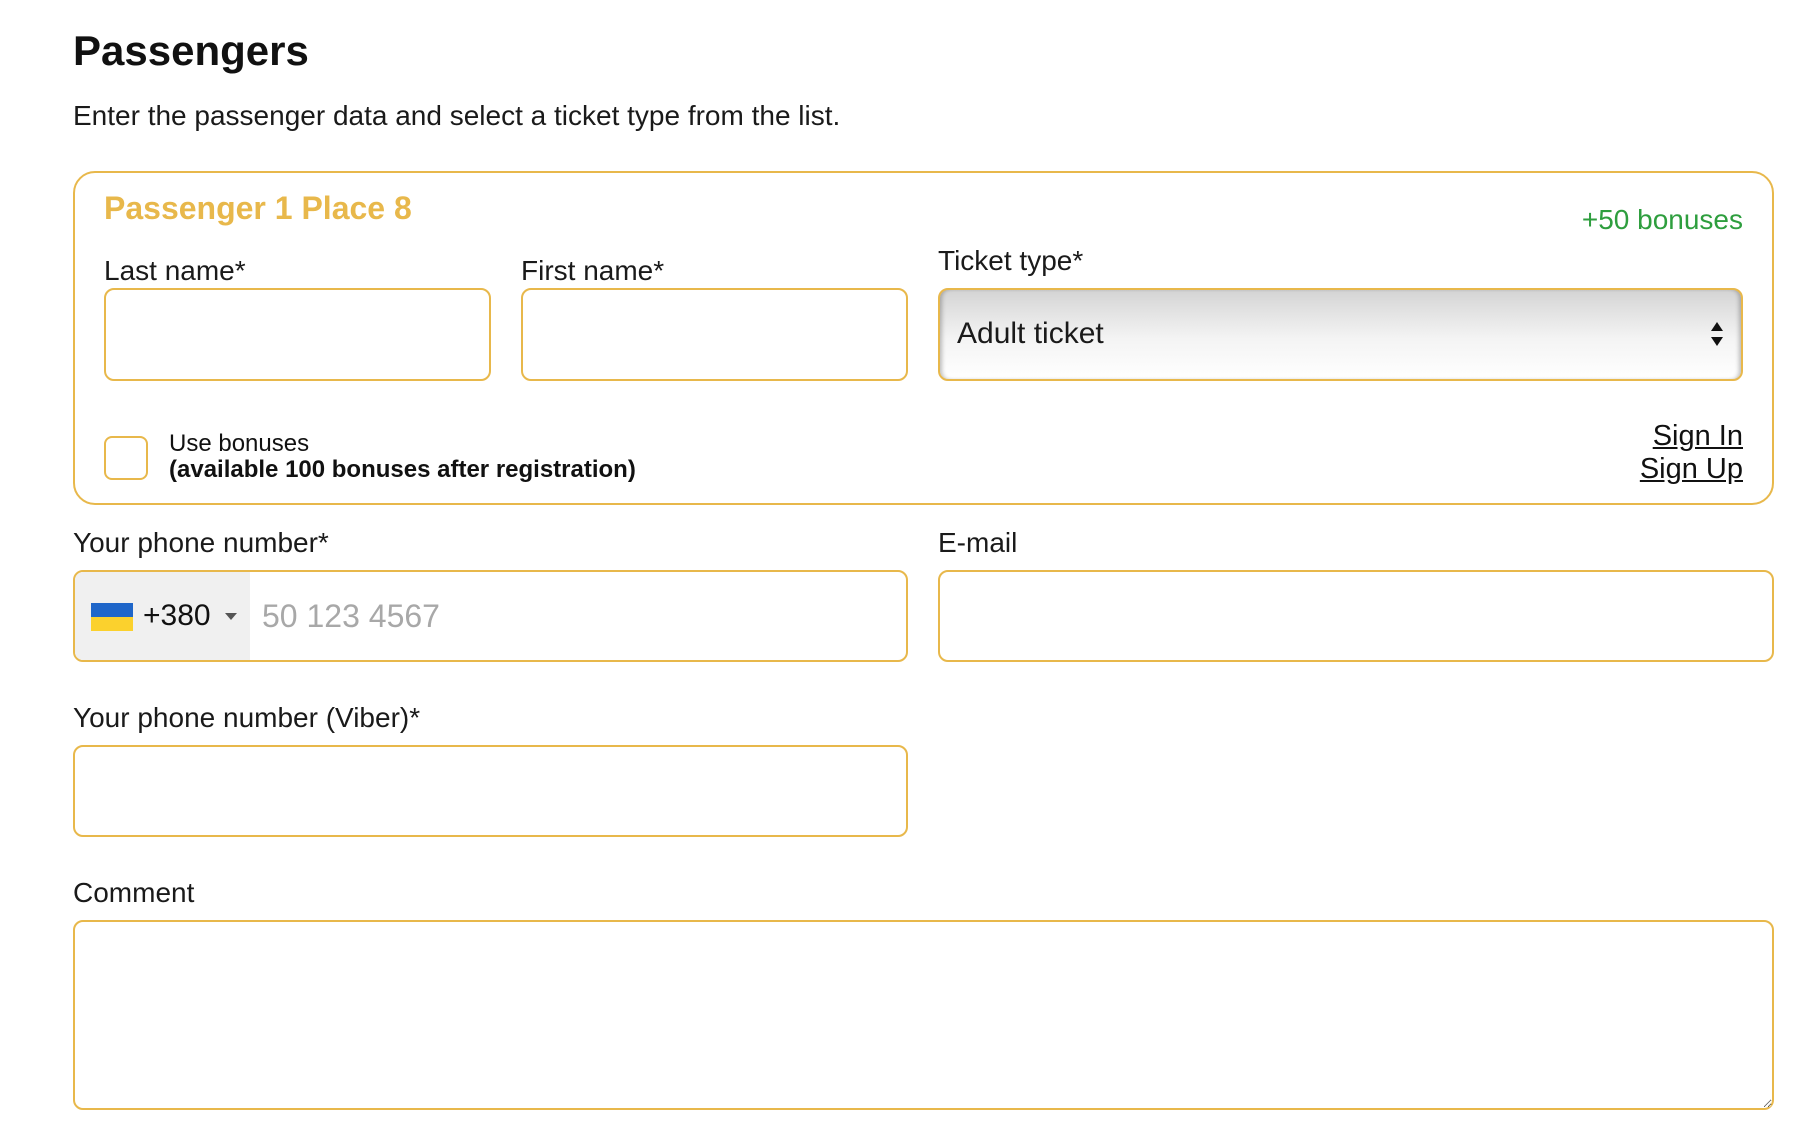  Describe the element at coordinates (1717, 334) in the screenshot. I see `select-arrows-icon` at that location.